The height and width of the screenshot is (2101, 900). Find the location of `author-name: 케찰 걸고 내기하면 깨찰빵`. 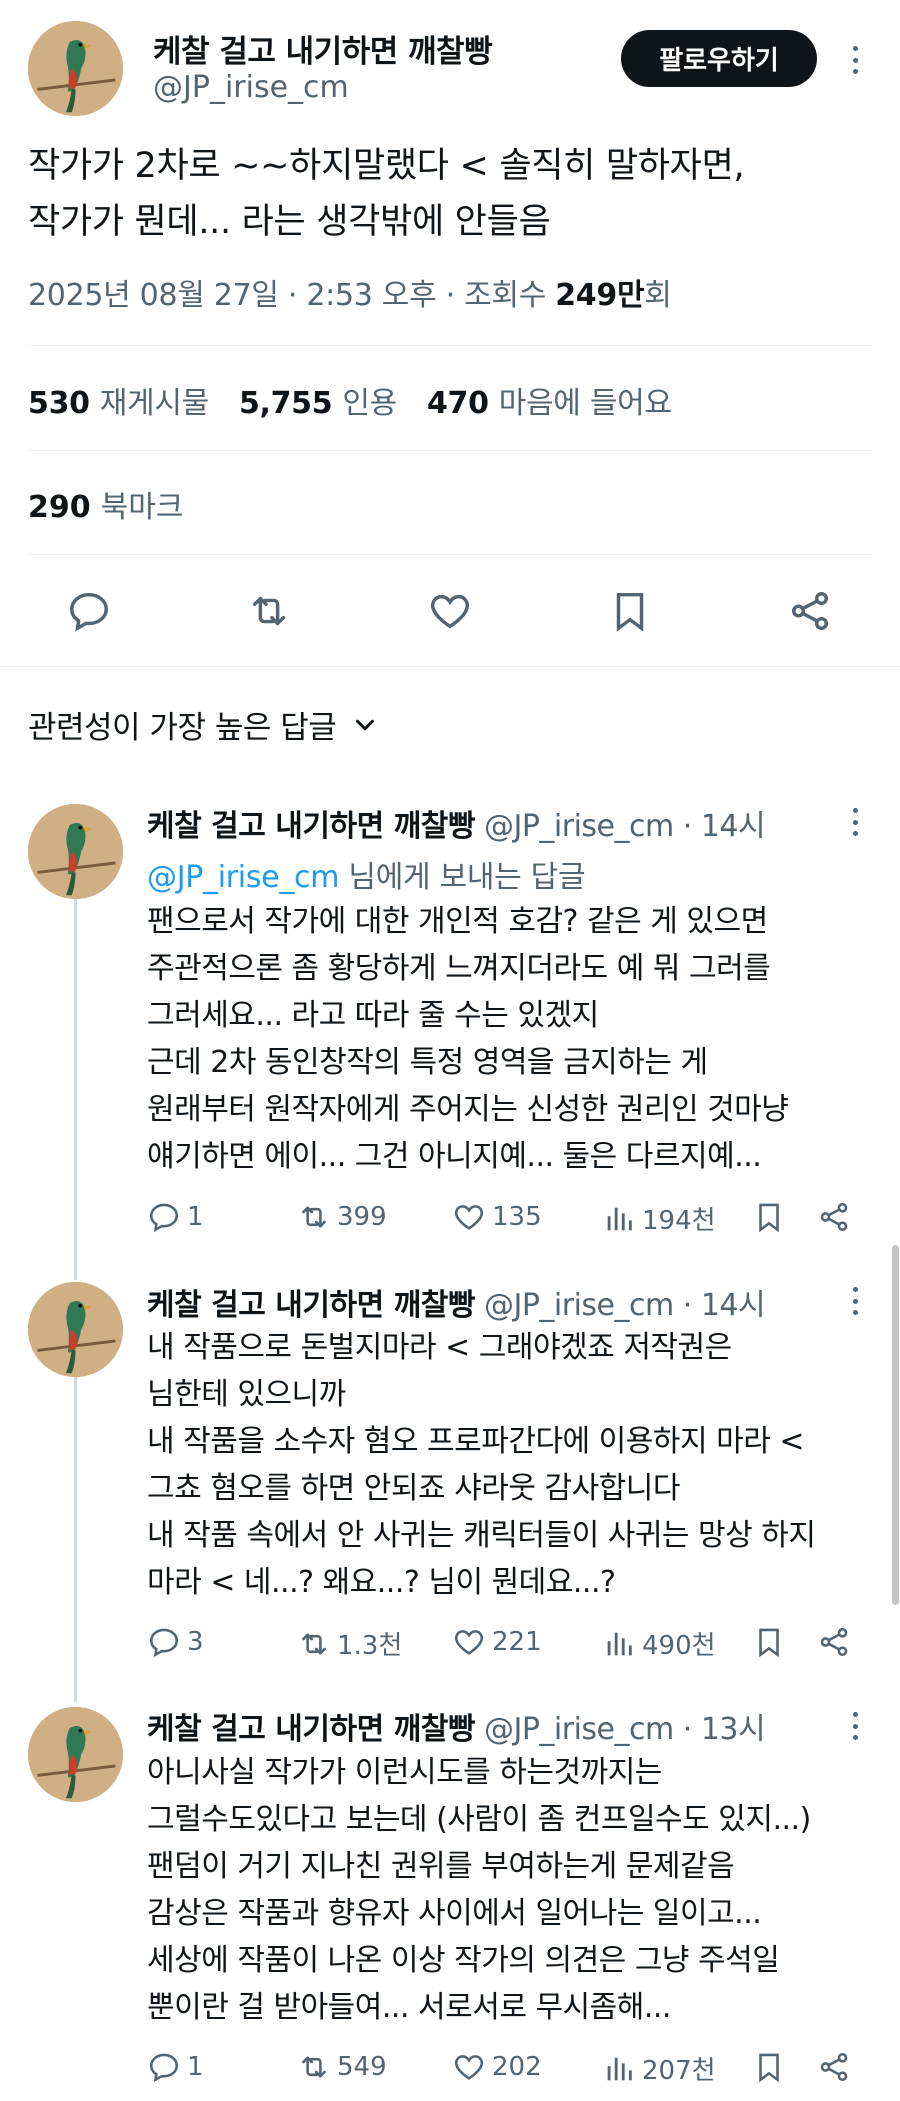

author-name: 케찰 걸고 내기하면 깨찰빵 is located at coordinates (323, 48).